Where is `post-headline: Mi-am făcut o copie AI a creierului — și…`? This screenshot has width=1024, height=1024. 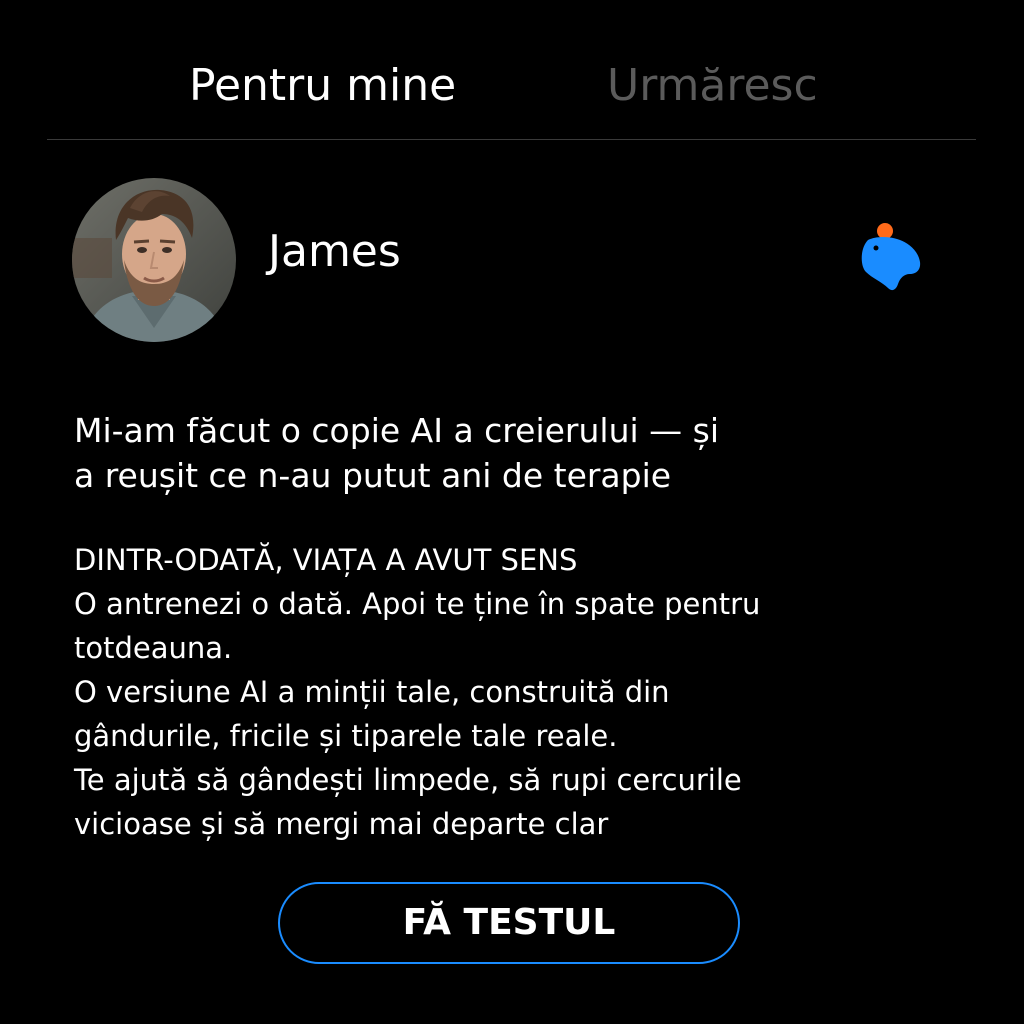
post-headline: Mi-am făcut o copie AI a creierului — și… is located at coordinates (514, 453).